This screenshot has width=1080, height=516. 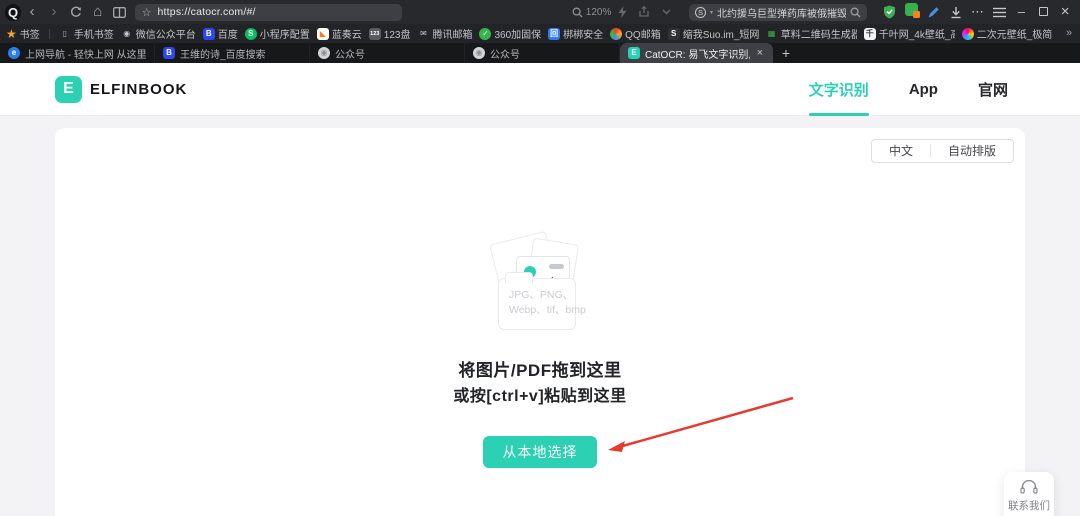 I want to click on back-button: ‹, so click(x=32, y=12).